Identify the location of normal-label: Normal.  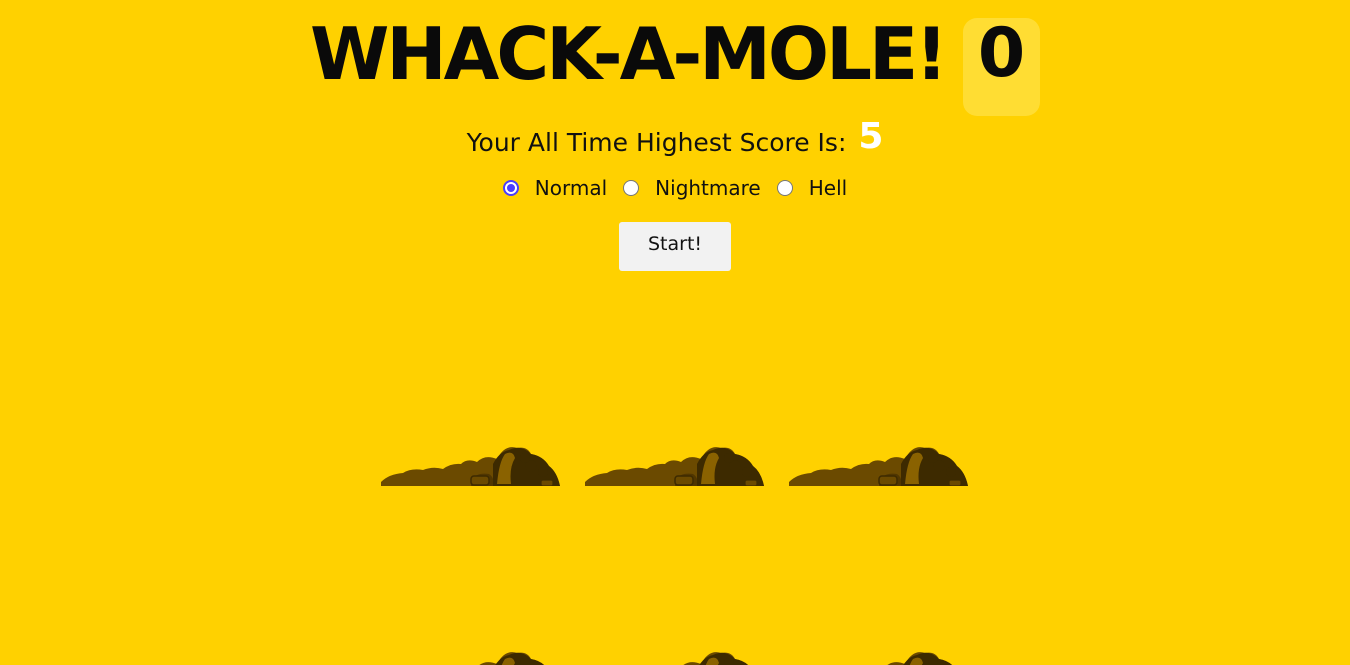
(571, 188).